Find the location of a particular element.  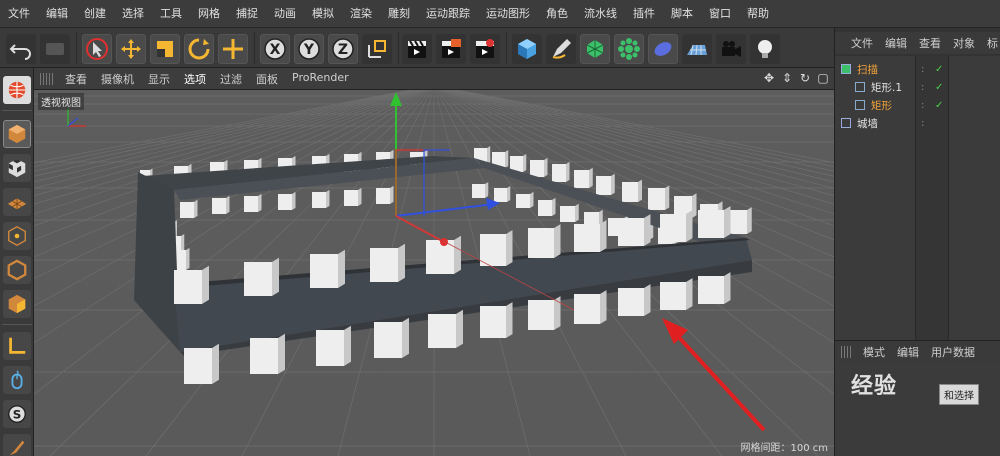

redo-button is located at coordinates (55, 49).